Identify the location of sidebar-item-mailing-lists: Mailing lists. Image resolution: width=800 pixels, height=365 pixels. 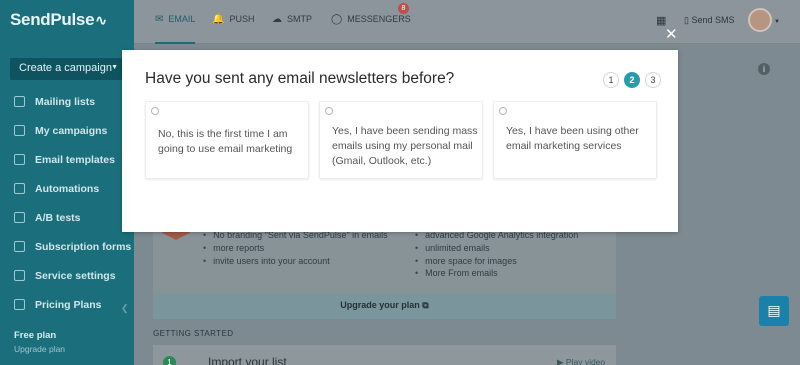
(67, 101).